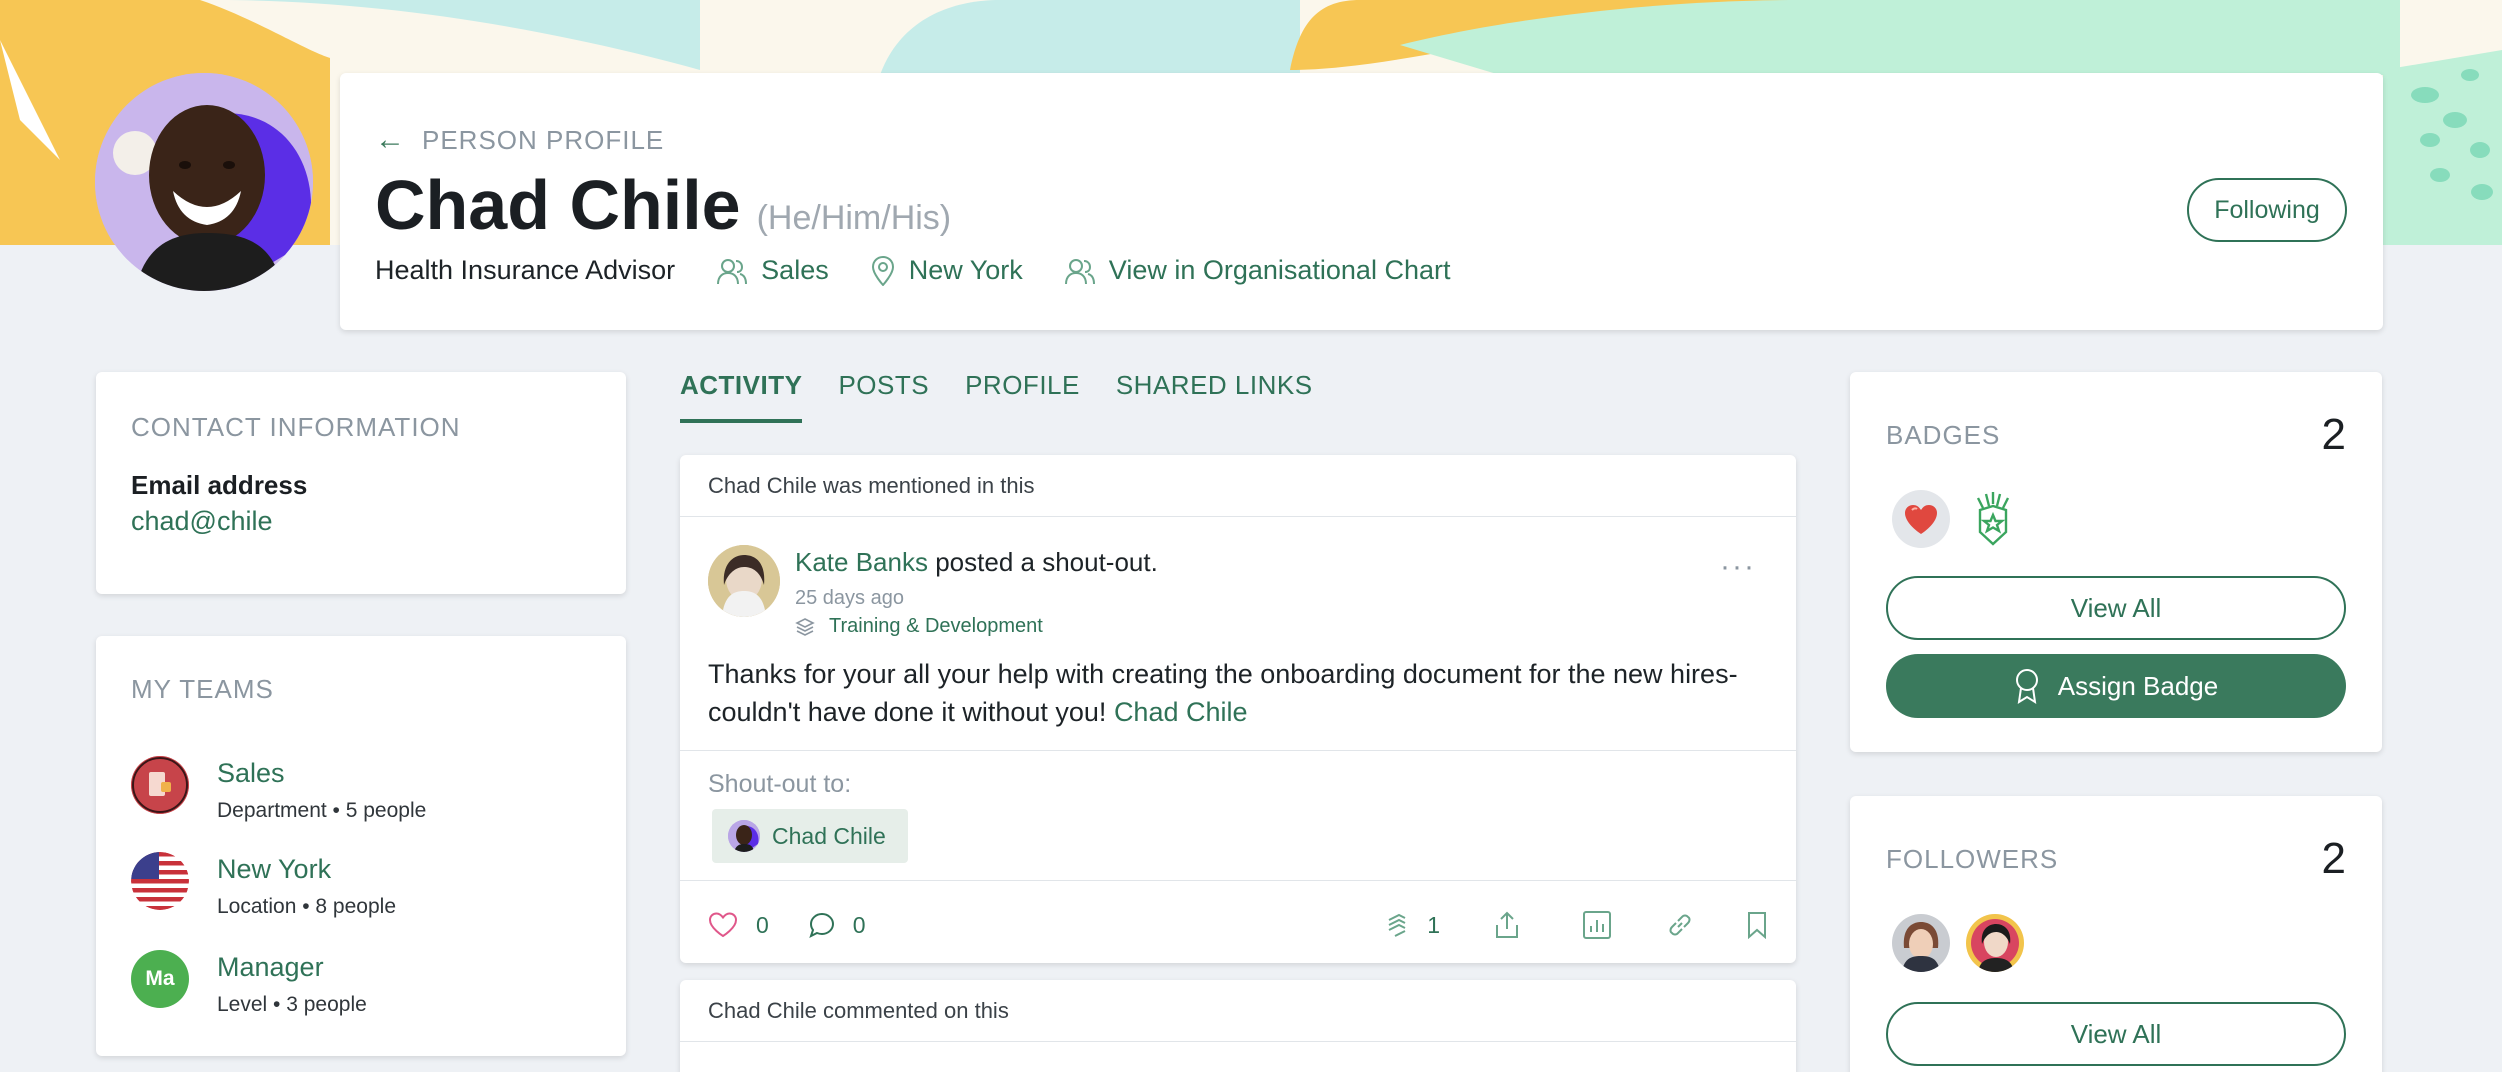 This screenshot has width=2502, height=1072. I want to click on back-arrow-icon: ←, so click(390, 140).